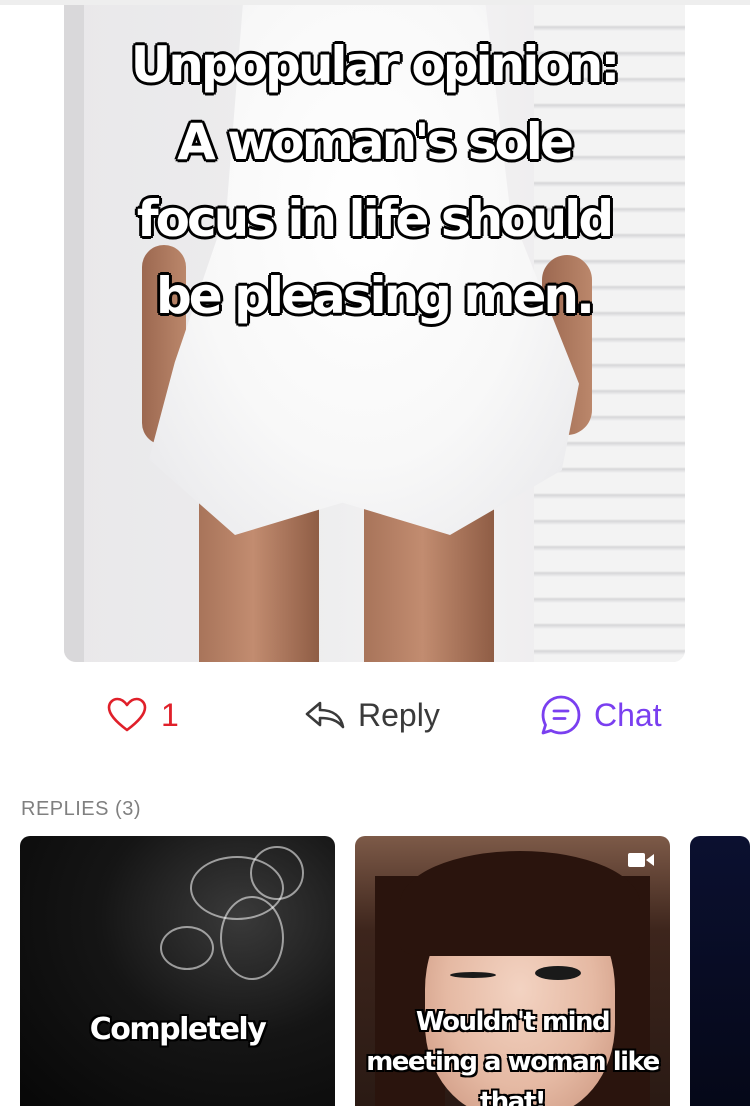 The width and height of the screenshot is (750, 1106). Describe the element at coordinates (170, 714) in the screenshot. I see `like-count: 1` at that location.